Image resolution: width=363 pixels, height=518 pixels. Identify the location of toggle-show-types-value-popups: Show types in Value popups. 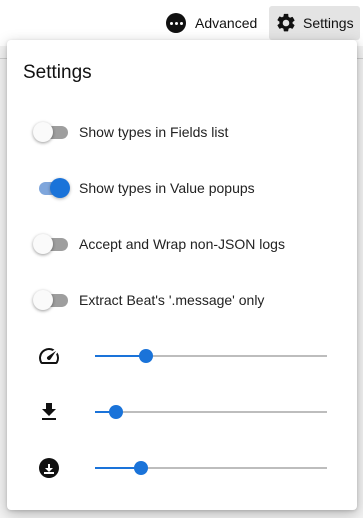
(144, 188).